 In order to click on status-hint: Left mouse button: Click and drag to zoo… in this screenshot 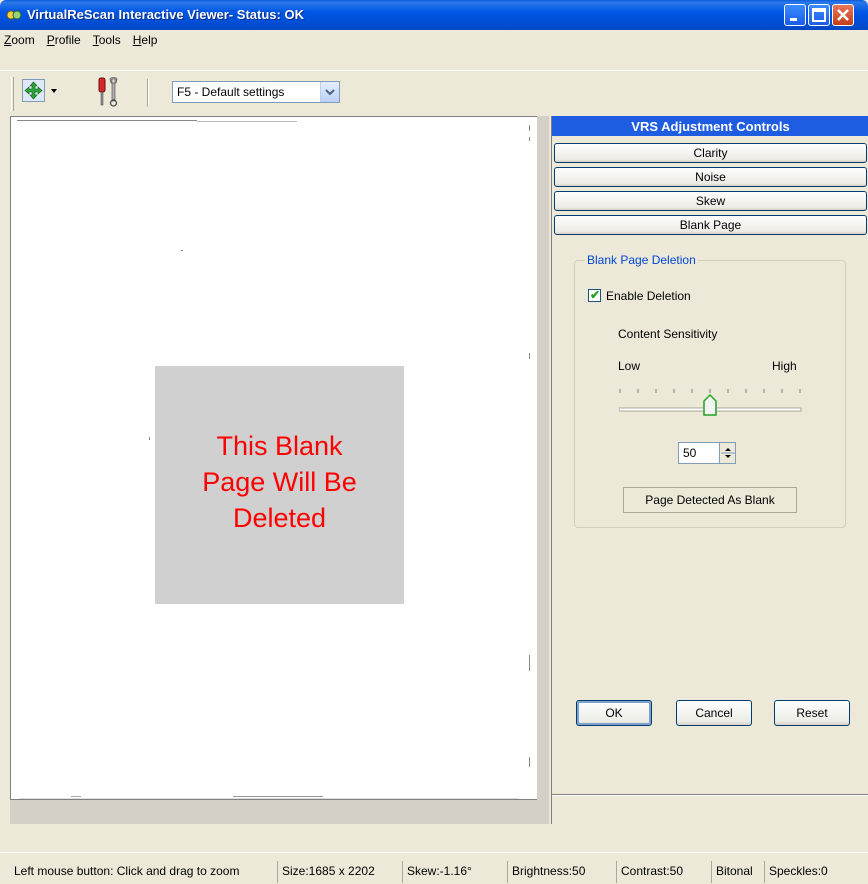, I will do `click(127, 871)`.